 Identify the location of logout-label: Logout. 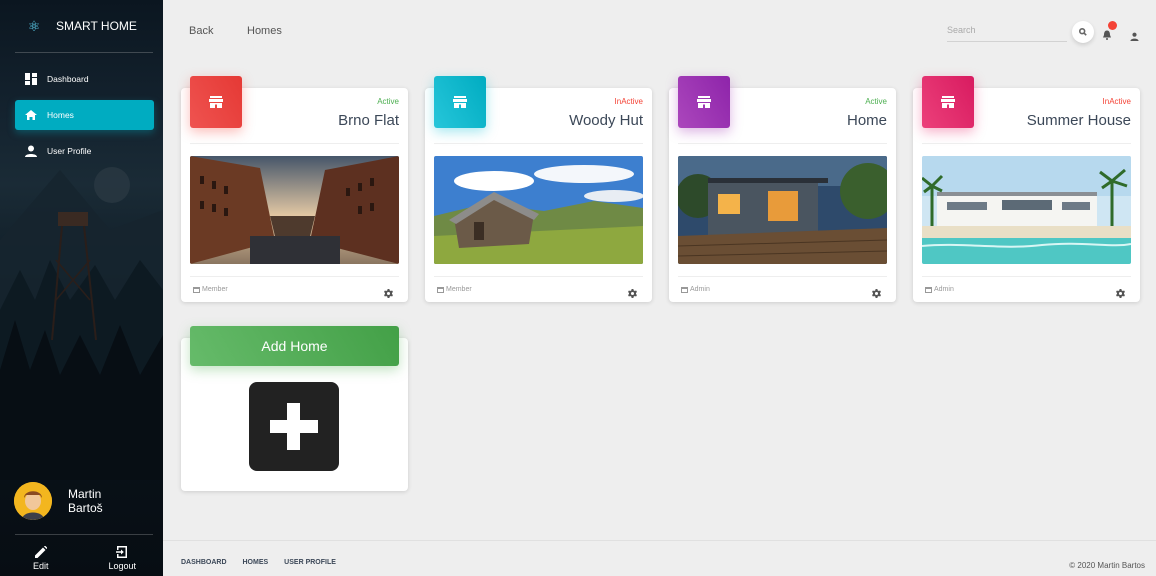
(122, 566).